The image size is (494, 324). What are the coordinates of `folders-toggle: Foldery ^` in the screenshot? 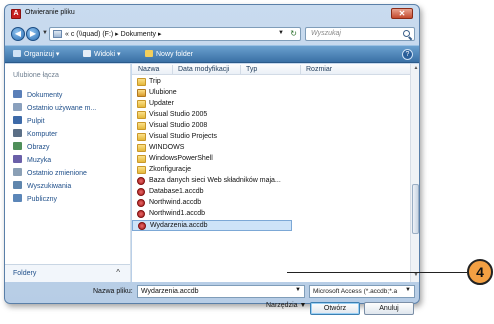 It's located at (67, 273).